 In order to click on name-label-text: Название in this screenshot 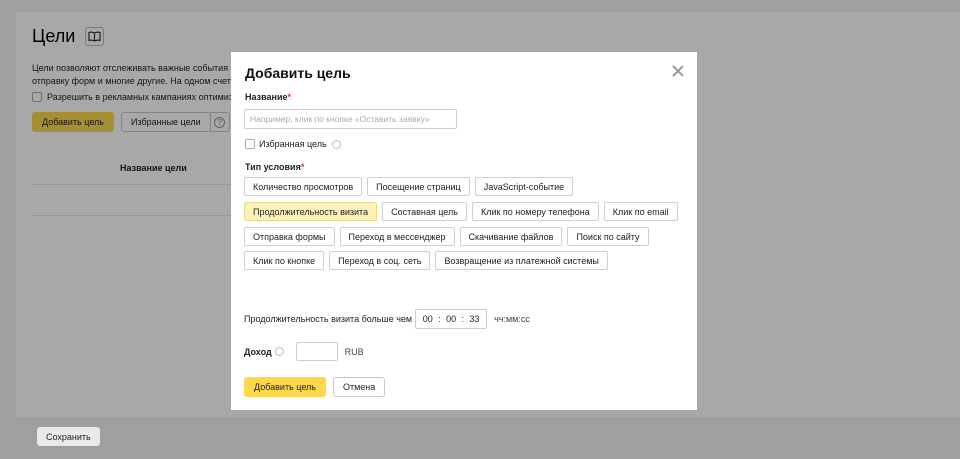, I will do `click(266, 97)`.